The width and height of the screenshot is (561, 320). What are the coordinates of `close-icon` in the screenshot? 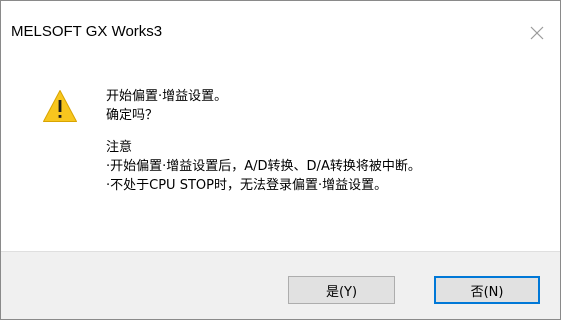 It's located at (537, 33).